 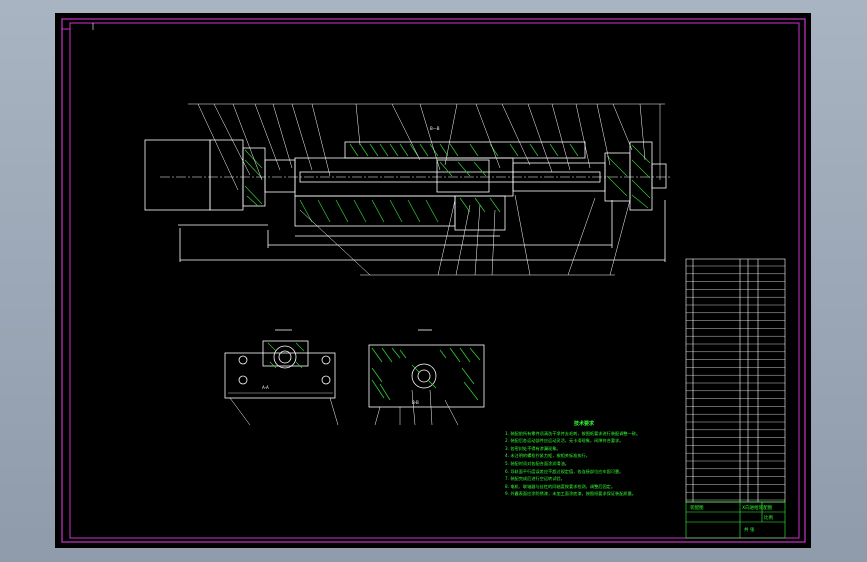 I want to click on section-a-label: A-A, so click(x=265, y=387).